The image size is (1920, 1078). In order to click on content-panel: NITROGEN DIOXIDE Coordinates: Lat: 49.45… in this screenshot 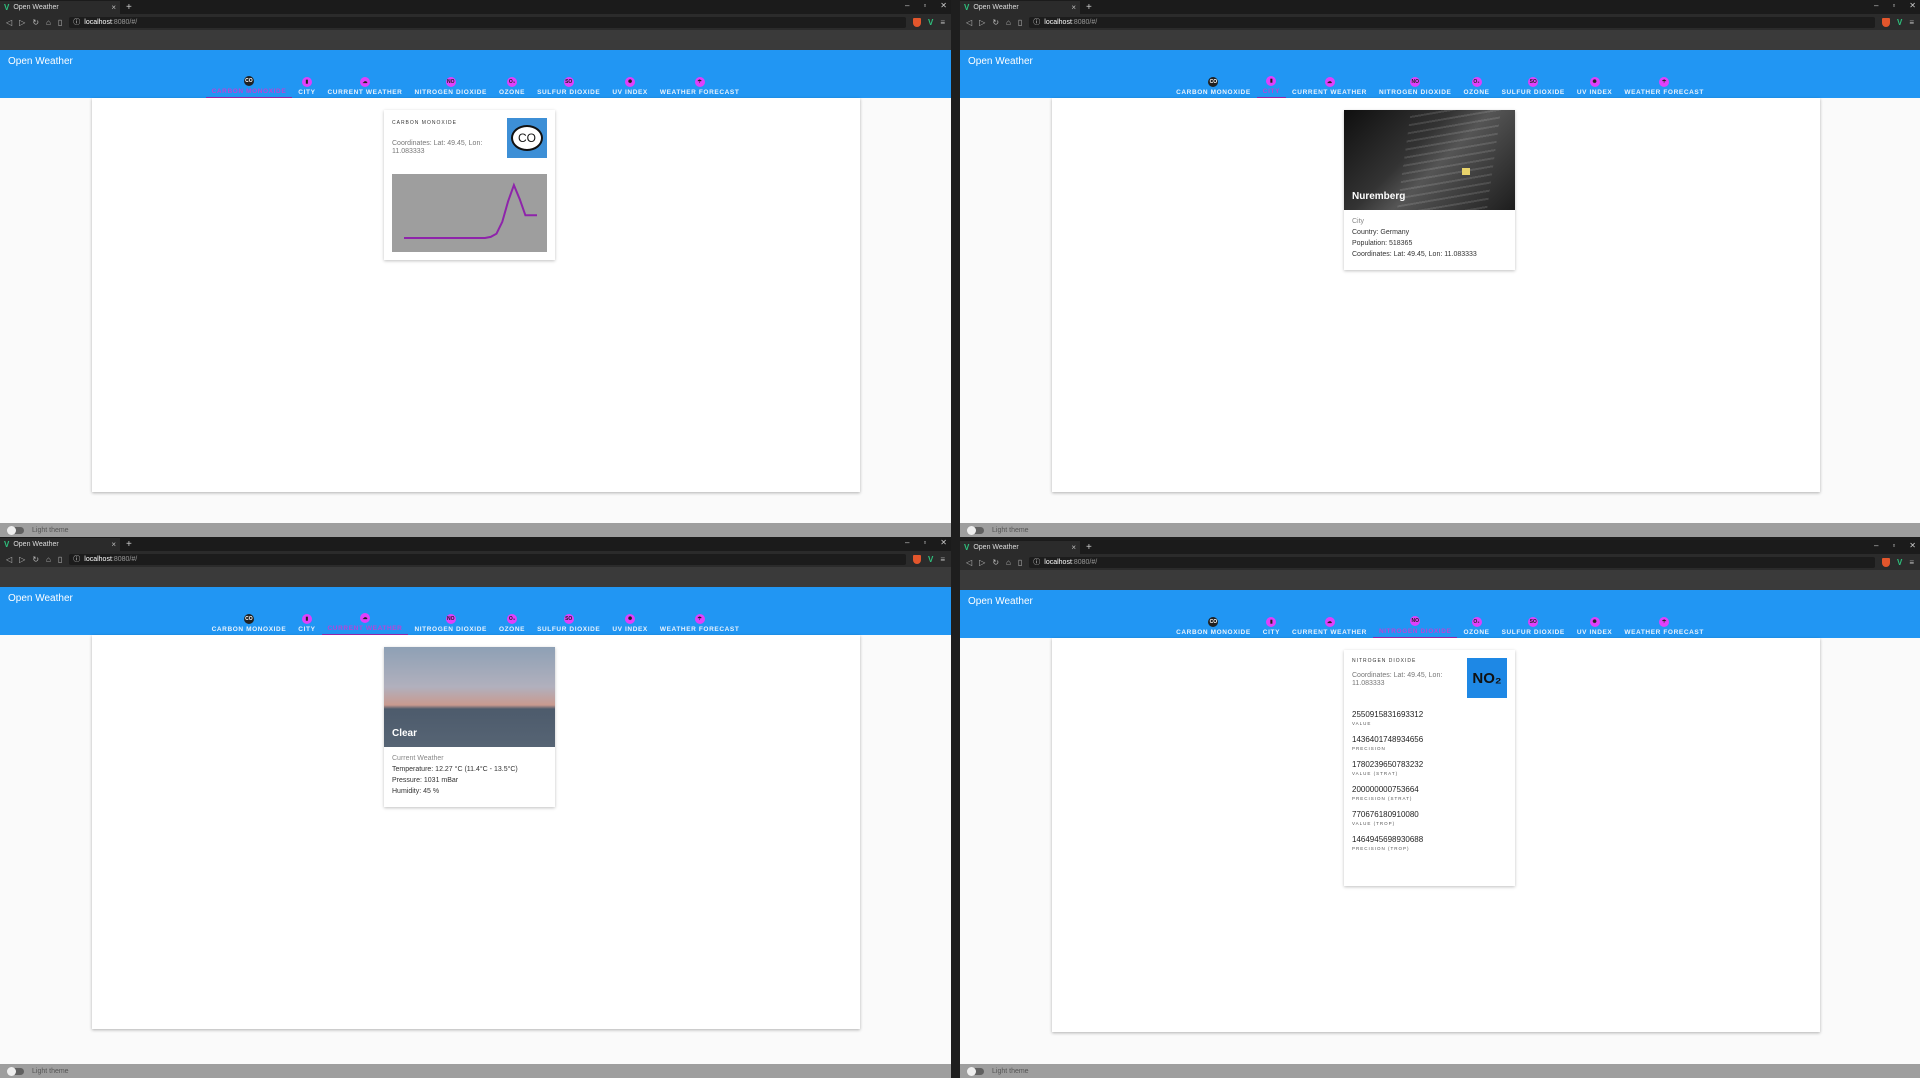, I will do `click(1436, 835)`.